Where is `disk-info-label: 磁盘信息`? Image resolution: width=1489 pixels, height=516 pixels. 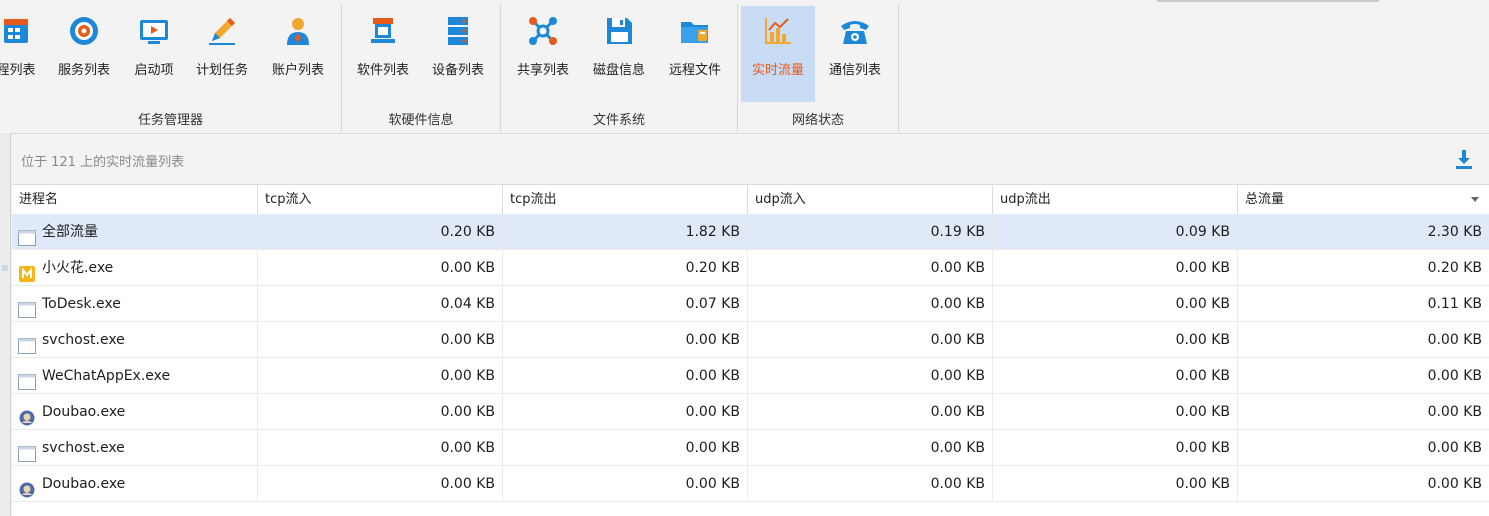 disk-info-label: 磁盘信息 is located at coordinates (618, 70).